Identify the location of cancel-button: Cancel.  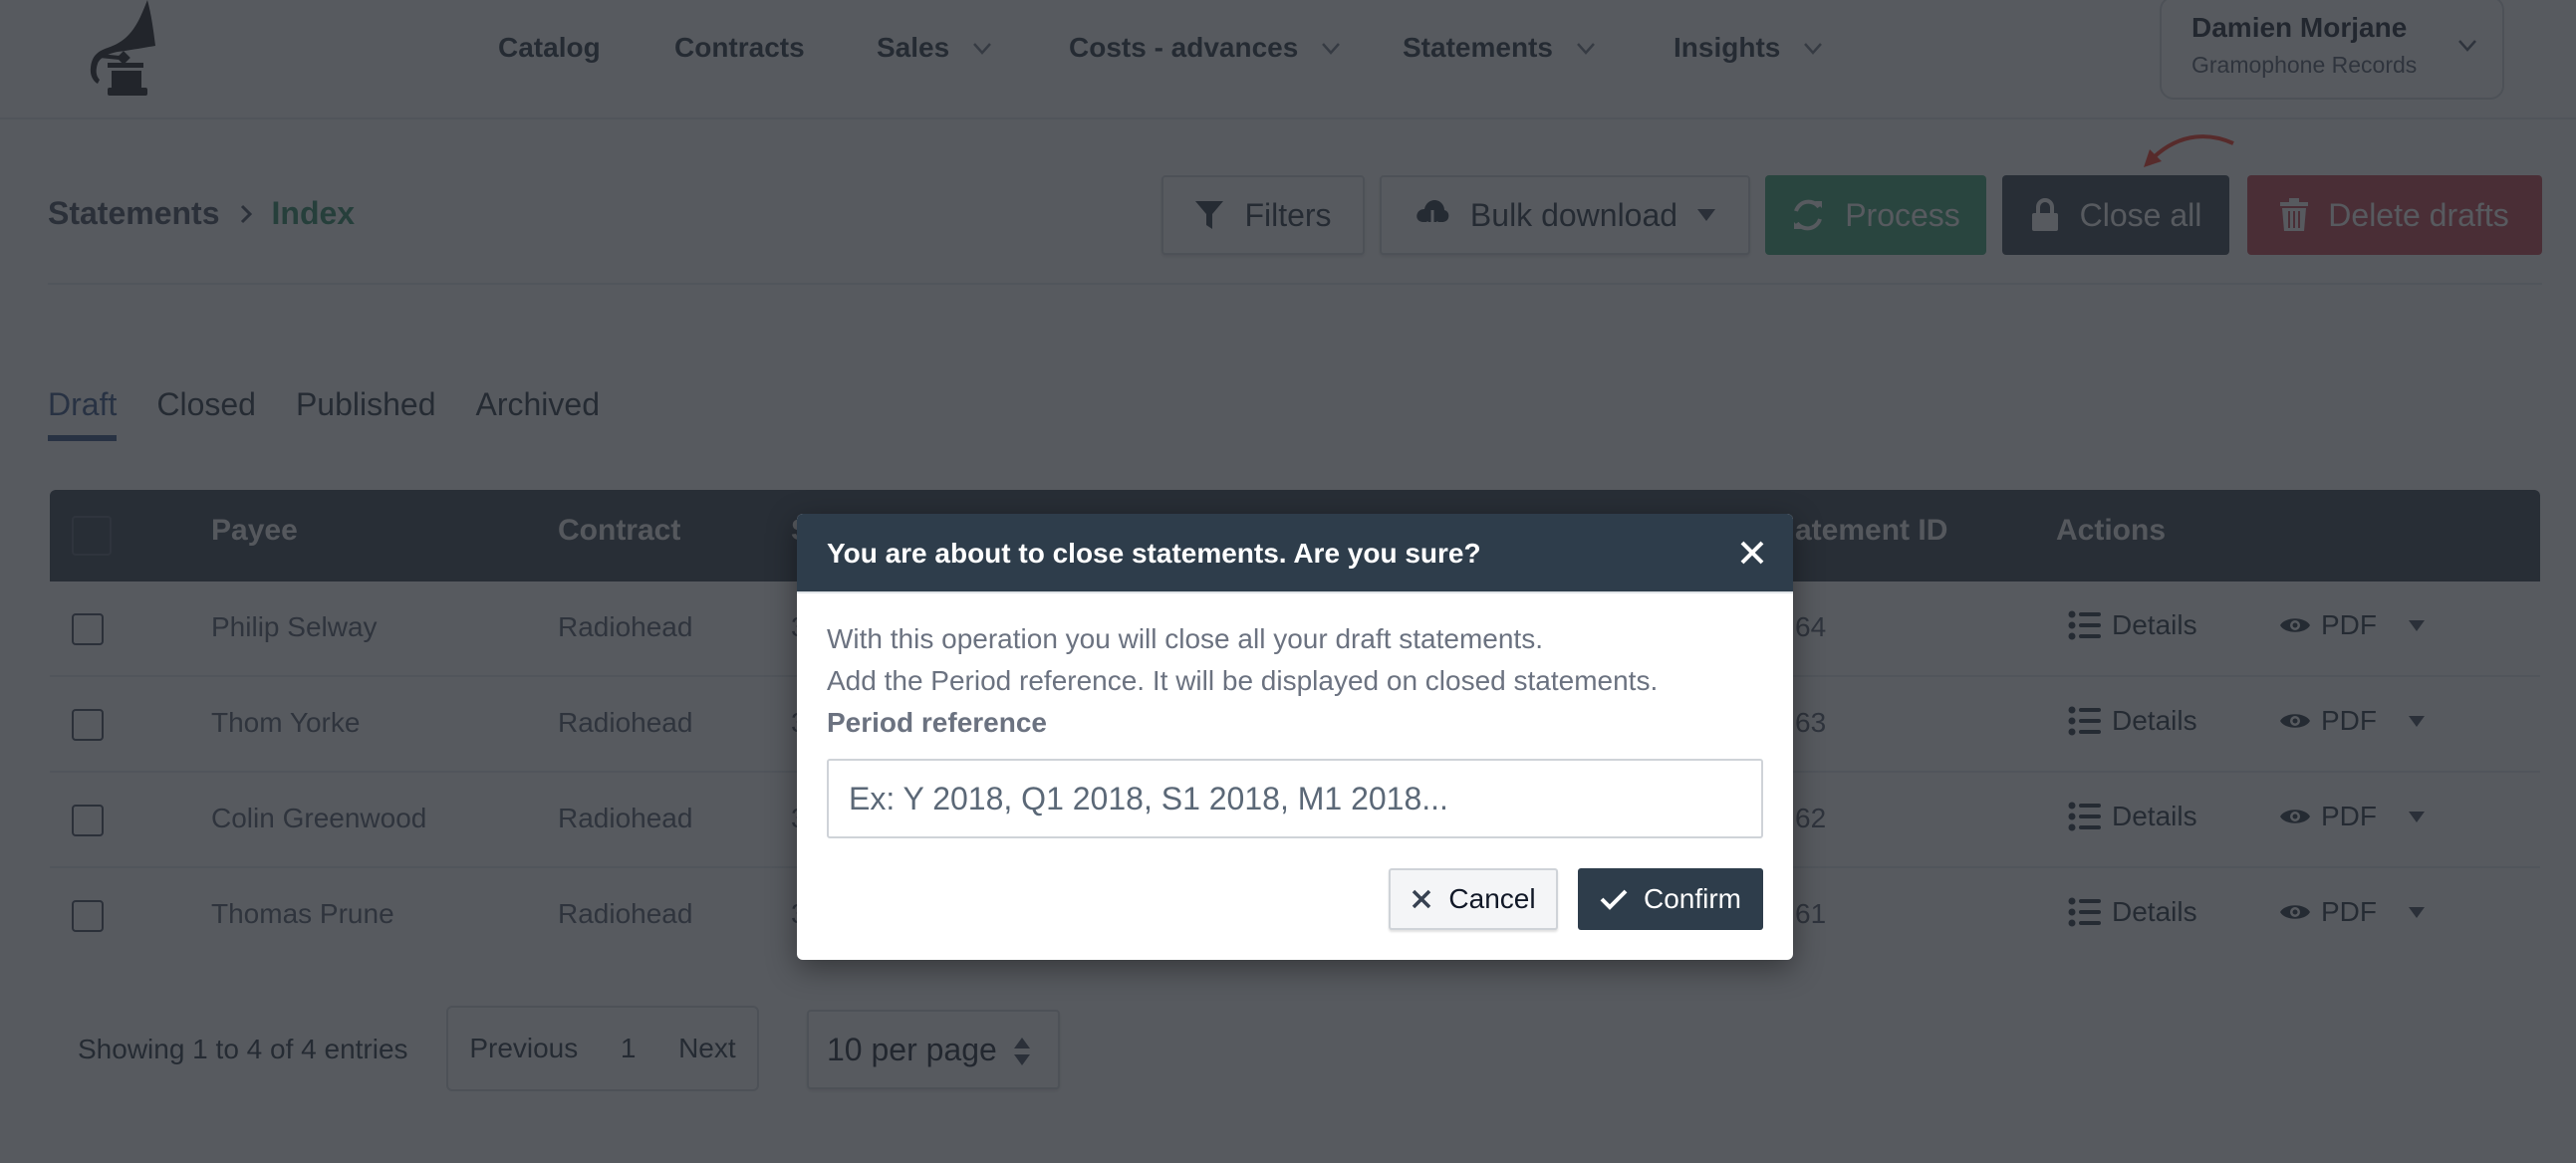
(1473, 899).